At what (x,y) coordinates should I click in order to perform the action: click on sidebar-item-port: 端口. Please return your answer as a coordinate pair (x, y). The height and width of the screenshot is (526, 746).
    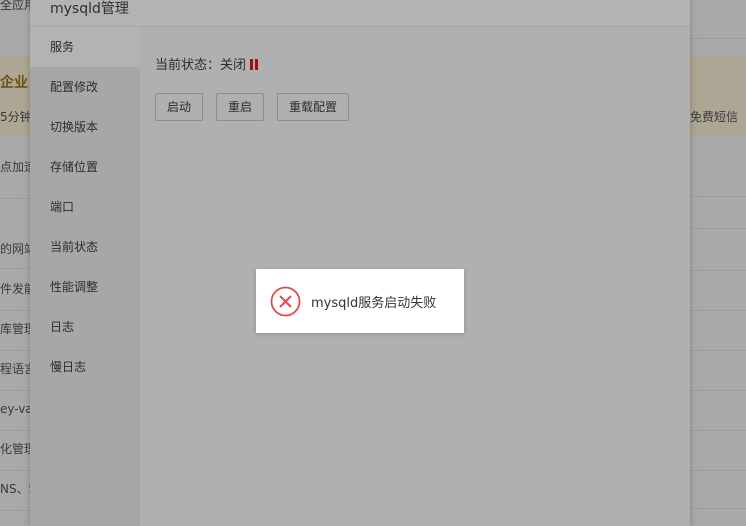
    Looking at the image, I should click on (85, 207).